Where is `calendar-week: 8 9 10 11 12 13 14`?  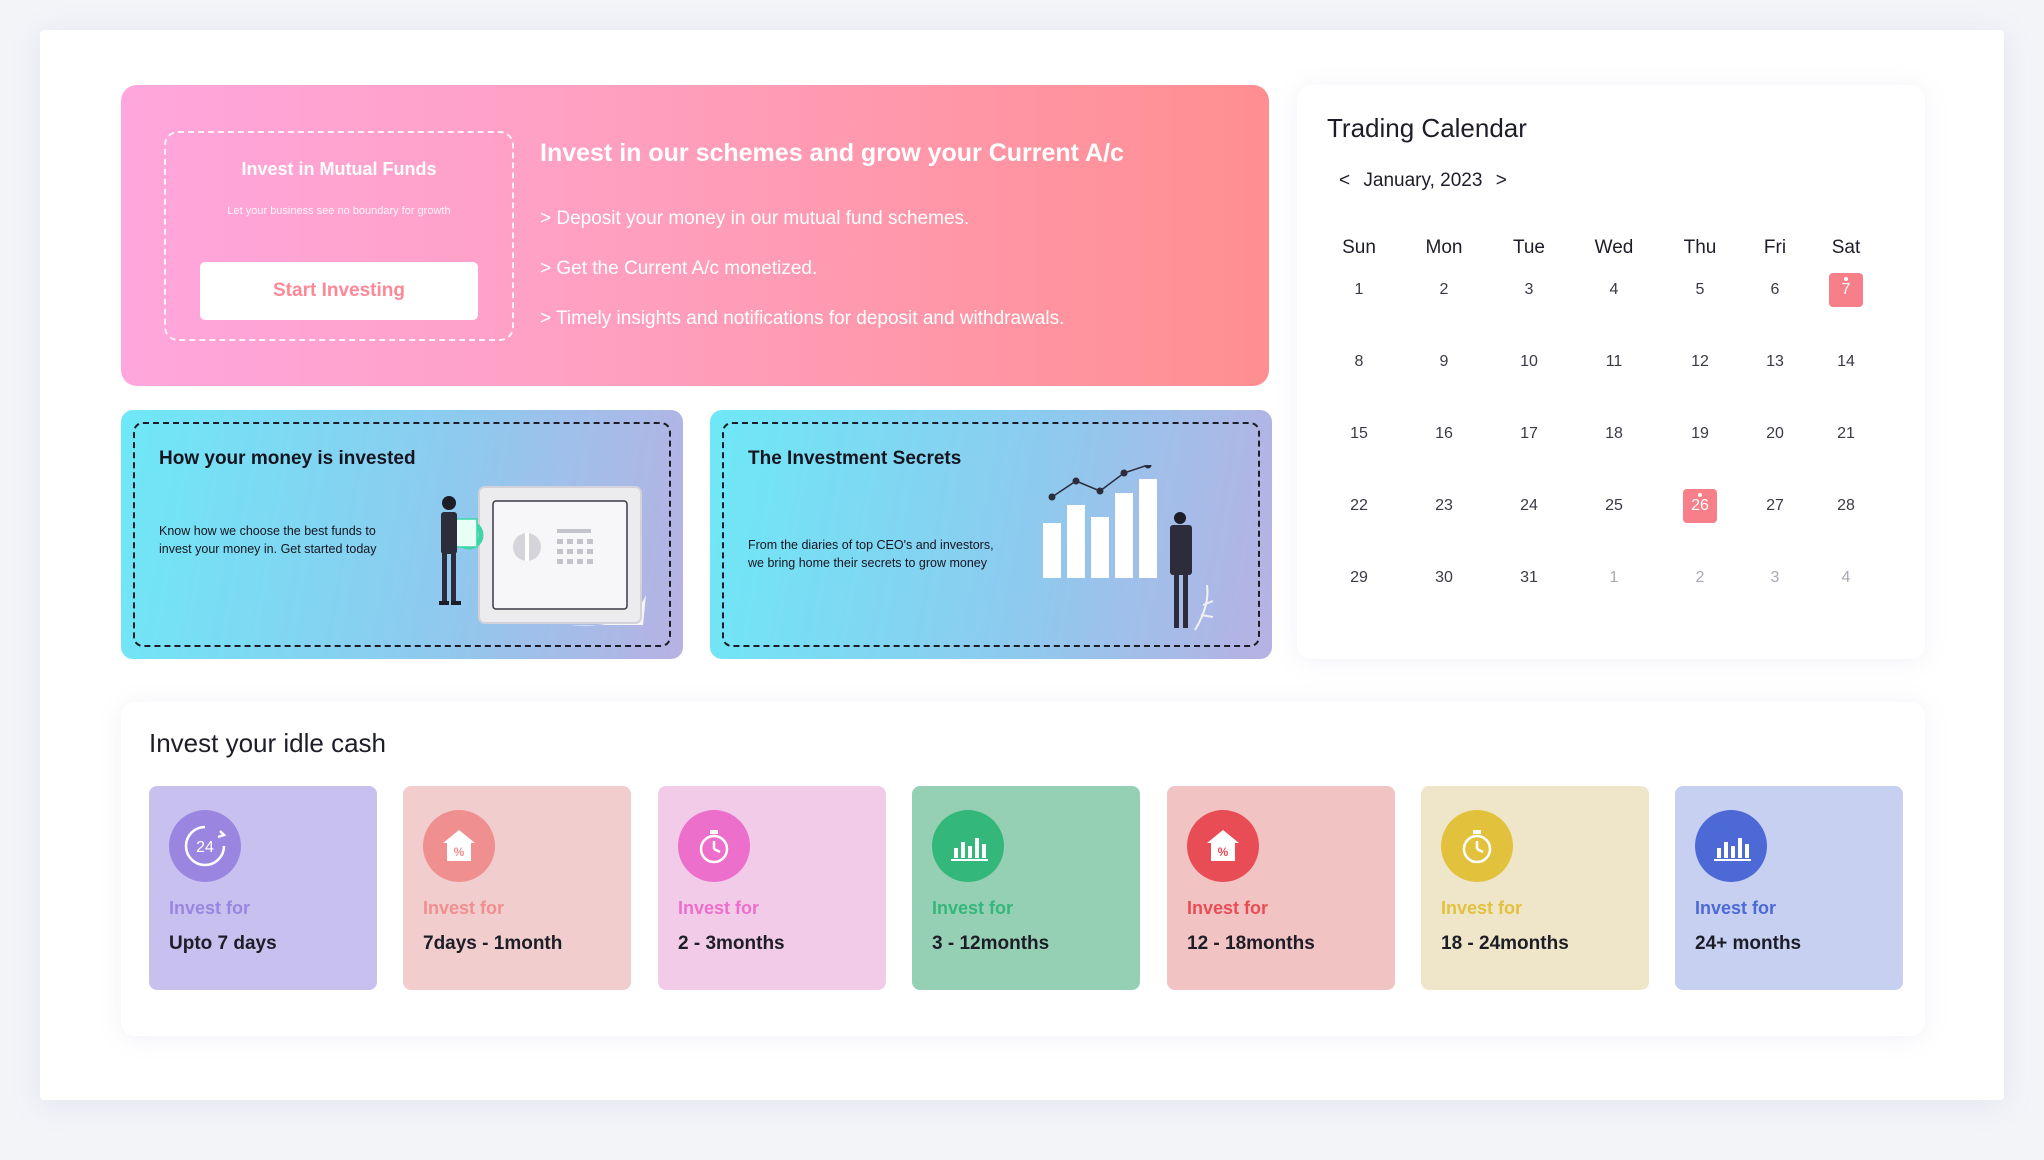
calendar-week: 8 9 10 11 12 13 14 is located at coordinates (1614, 367).